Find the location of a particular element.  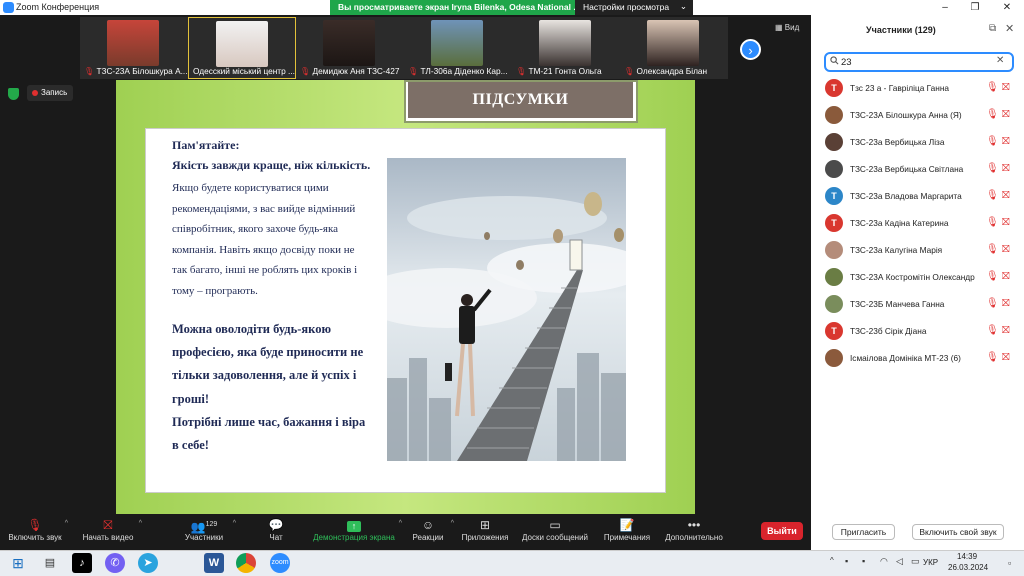

close-window-button: ✕ is located at coordinates (1007, 7).